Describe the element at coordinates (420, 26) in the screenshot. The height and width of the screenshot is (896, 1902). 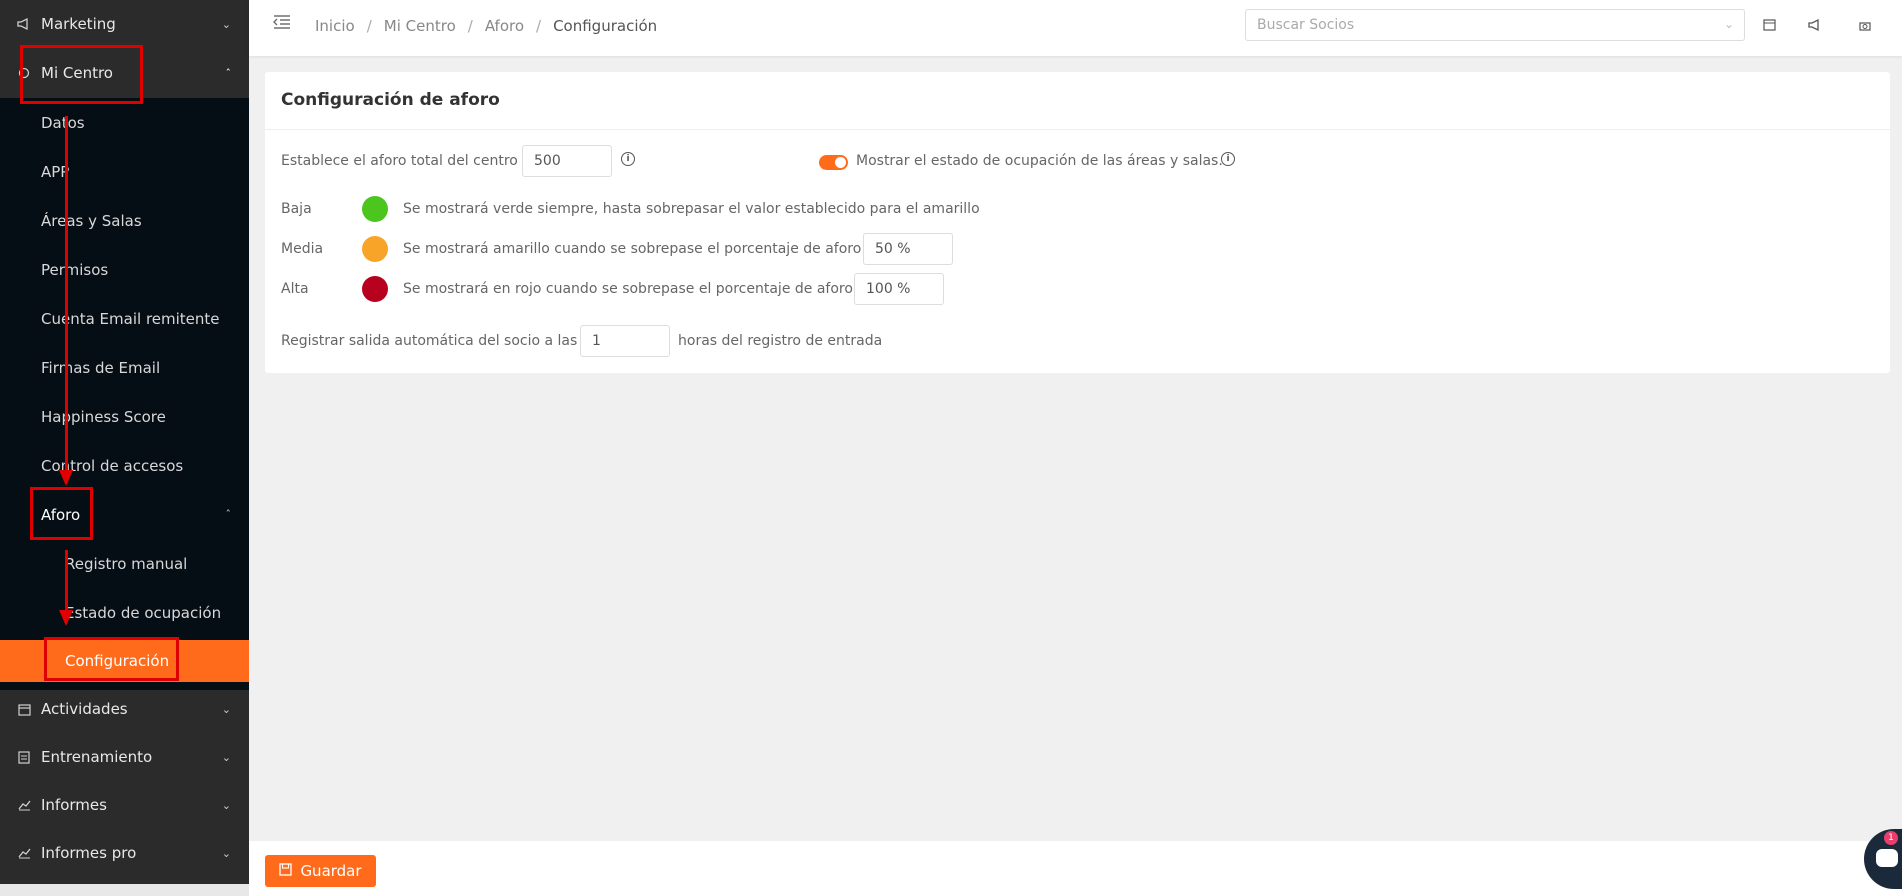
I see `breadcrumb-mi-centro: Mi Centro` at that location.